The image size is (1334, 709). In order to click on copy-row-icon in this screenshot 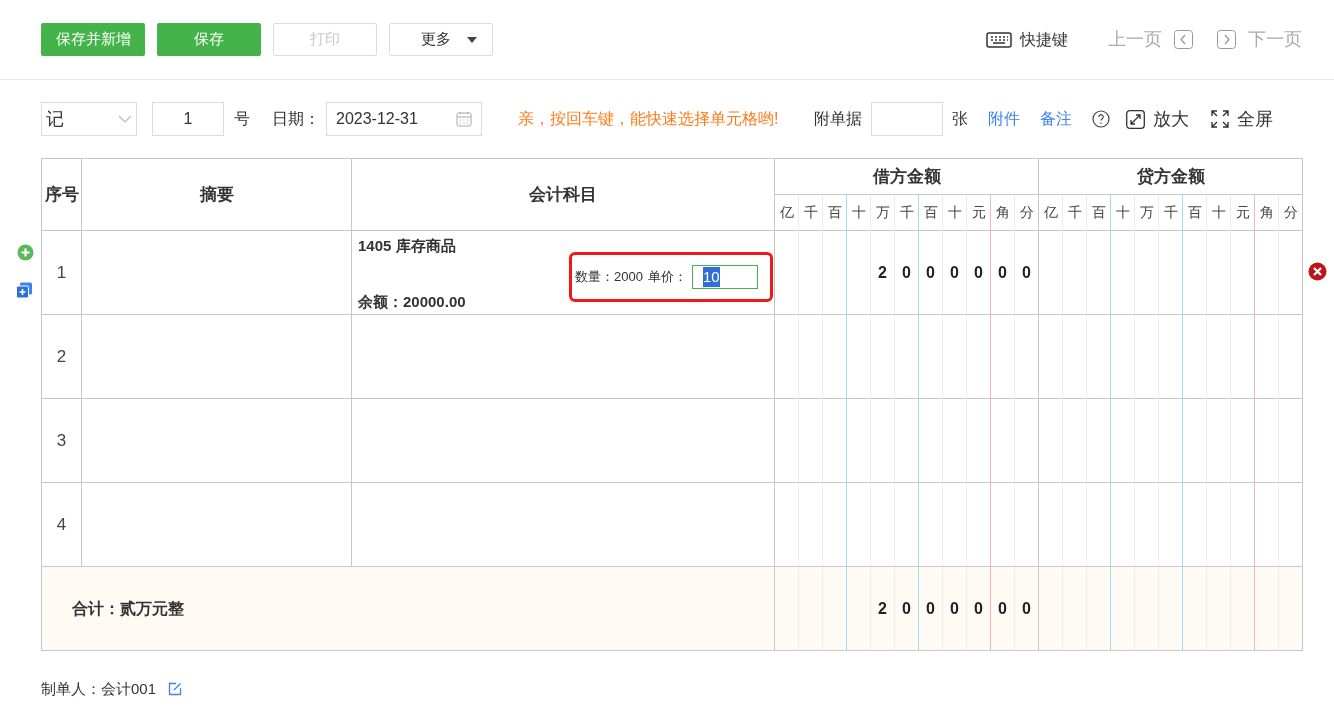, I will do `click(24, 290)`.